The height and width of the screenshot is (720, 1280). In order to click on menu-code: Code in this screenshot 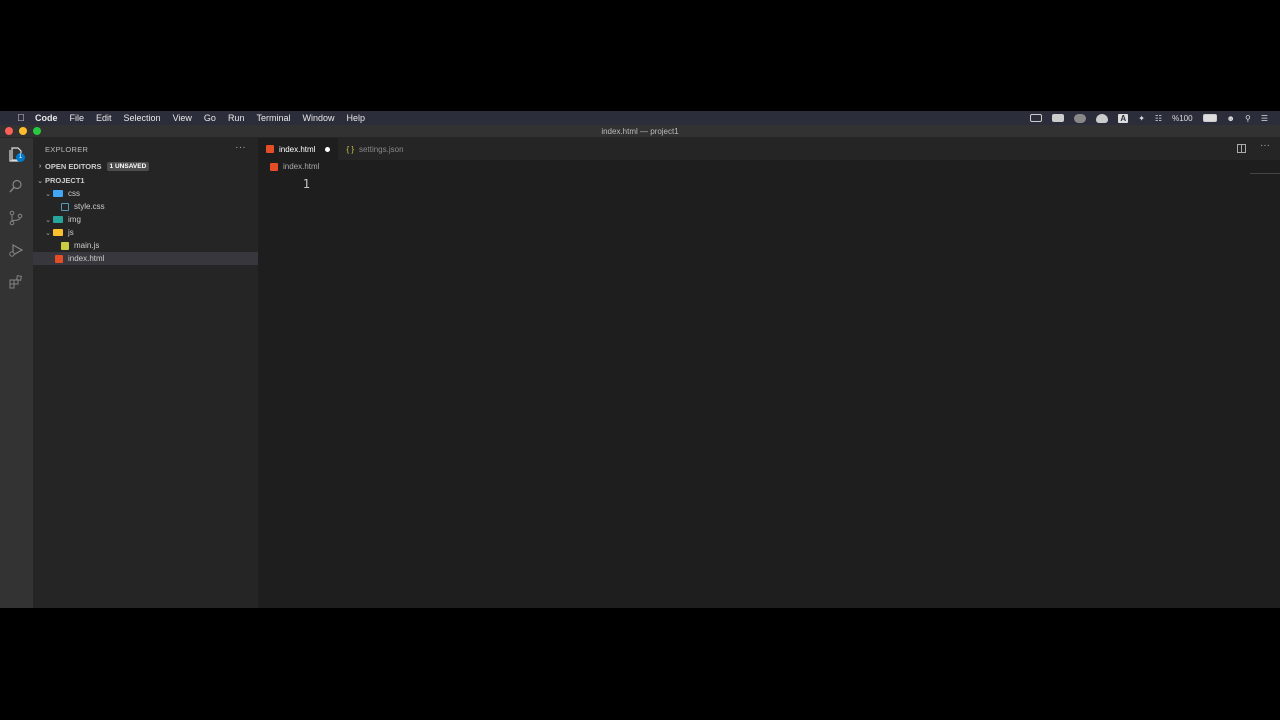, I will do `click(46, 118)`.